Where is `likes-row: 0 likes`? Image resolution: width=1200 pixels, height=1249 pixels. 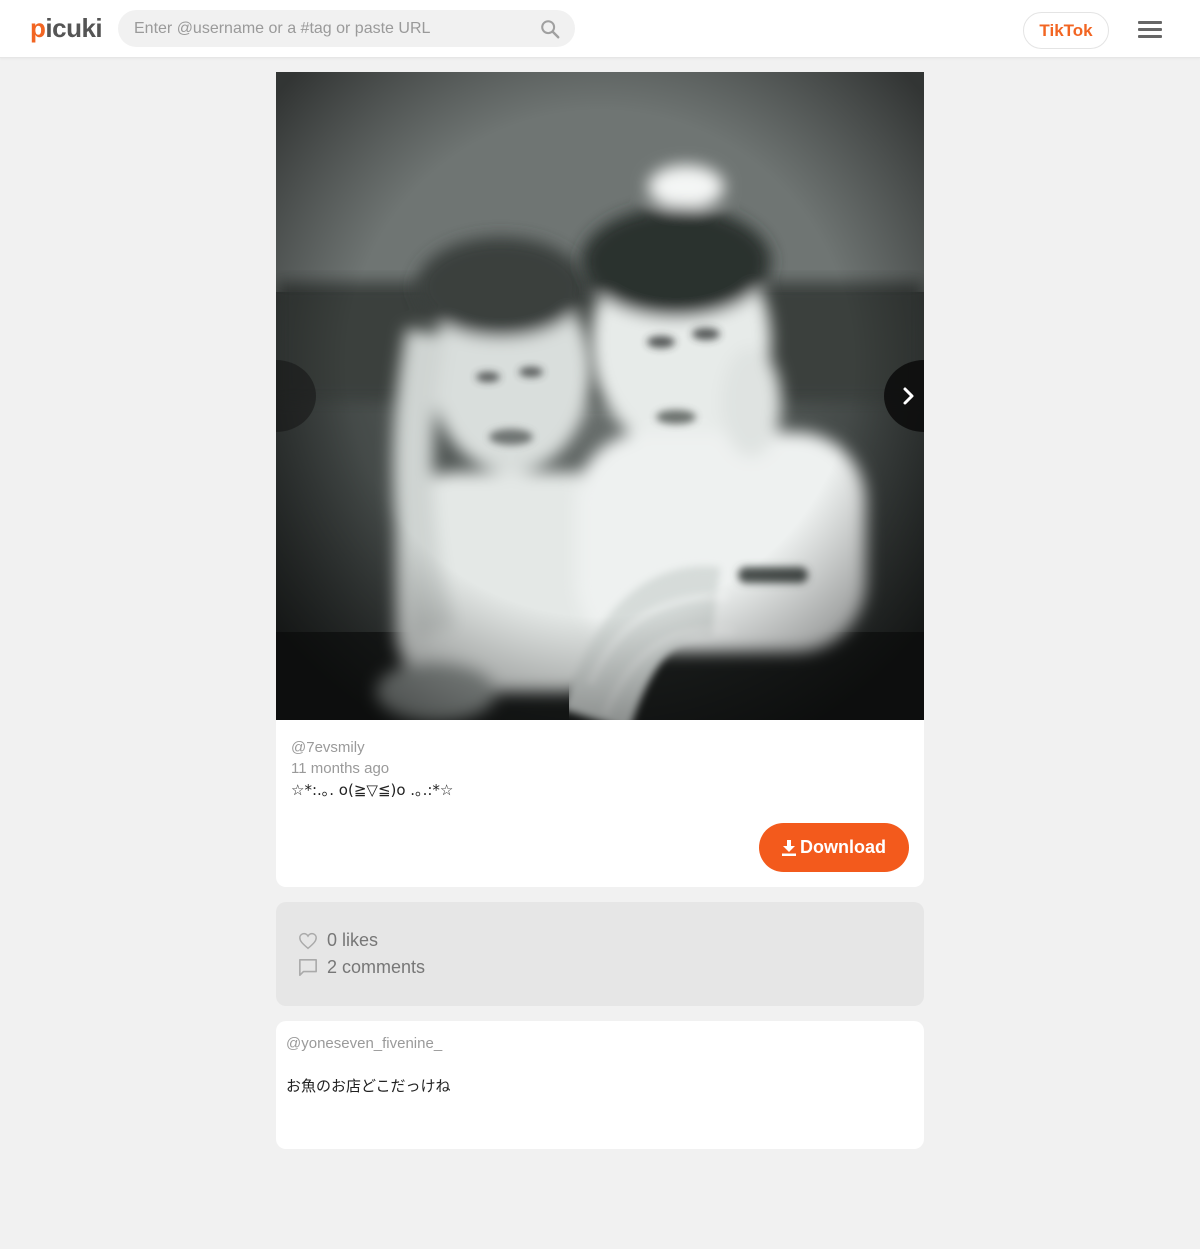
likes-row: 0 likes is located at coordinates (338, 940).